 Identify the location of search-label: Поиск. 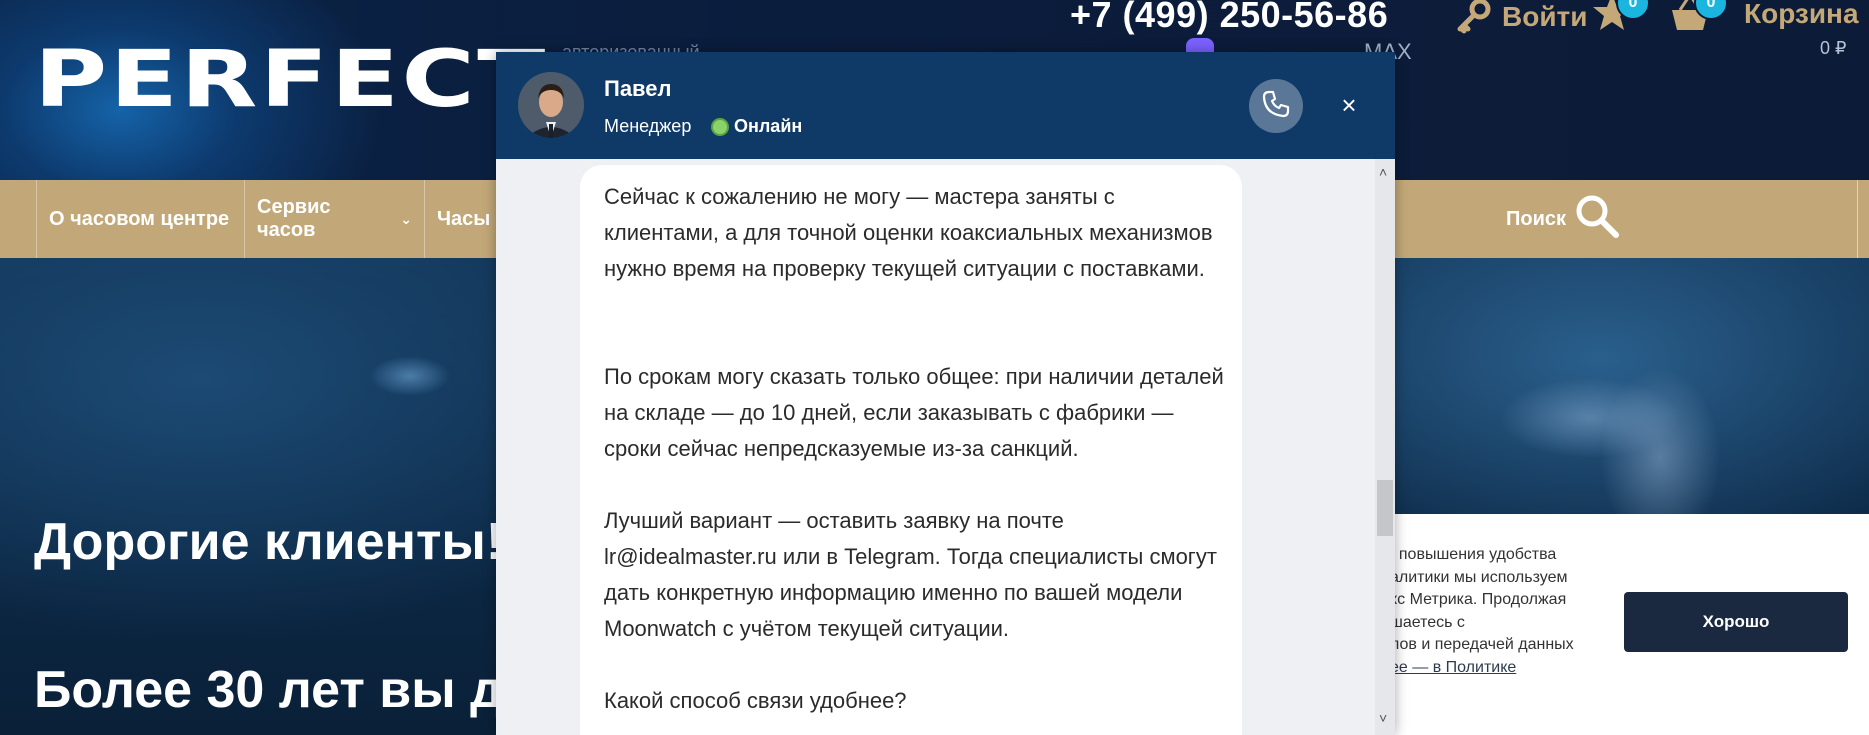
(1536, 218).